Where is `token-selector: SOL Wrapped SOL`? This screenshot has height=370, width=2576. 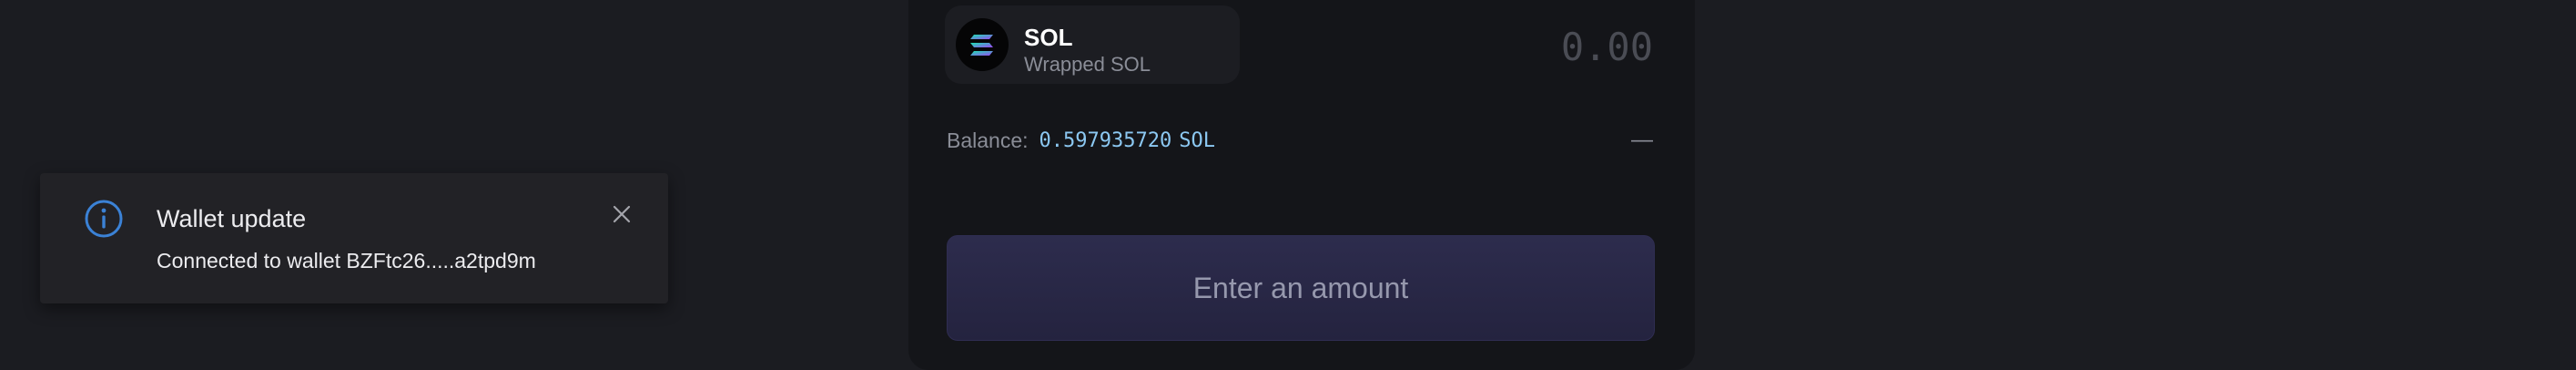 token-selector: SOL Wrapped SOL is located at coordinates (1092, 44).